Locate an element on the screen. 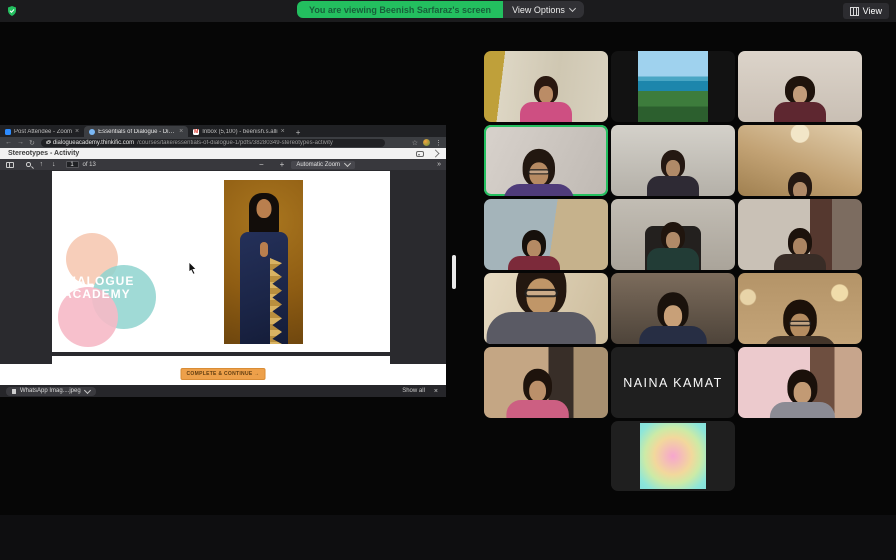 The width and height of the screenshot is (896, 560). lock-icon is located at coordinates (48, 142).